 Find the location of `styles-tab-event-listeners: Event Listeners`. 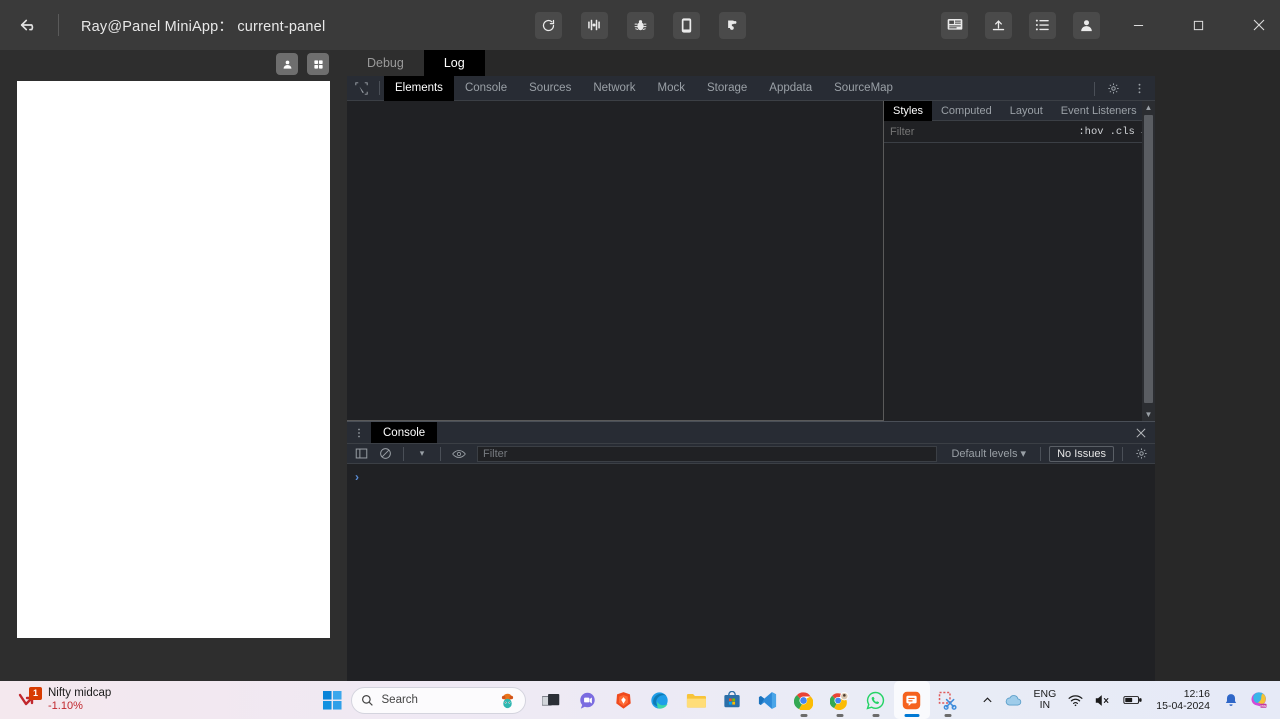

styles-tab-event-listeners: Event Listeners is located at coordinates (1099, 111).